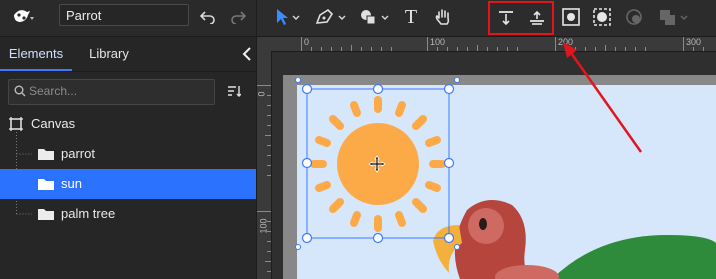 The image size is (716, 279). I want to click on align-top-icon, so click(506, 18).